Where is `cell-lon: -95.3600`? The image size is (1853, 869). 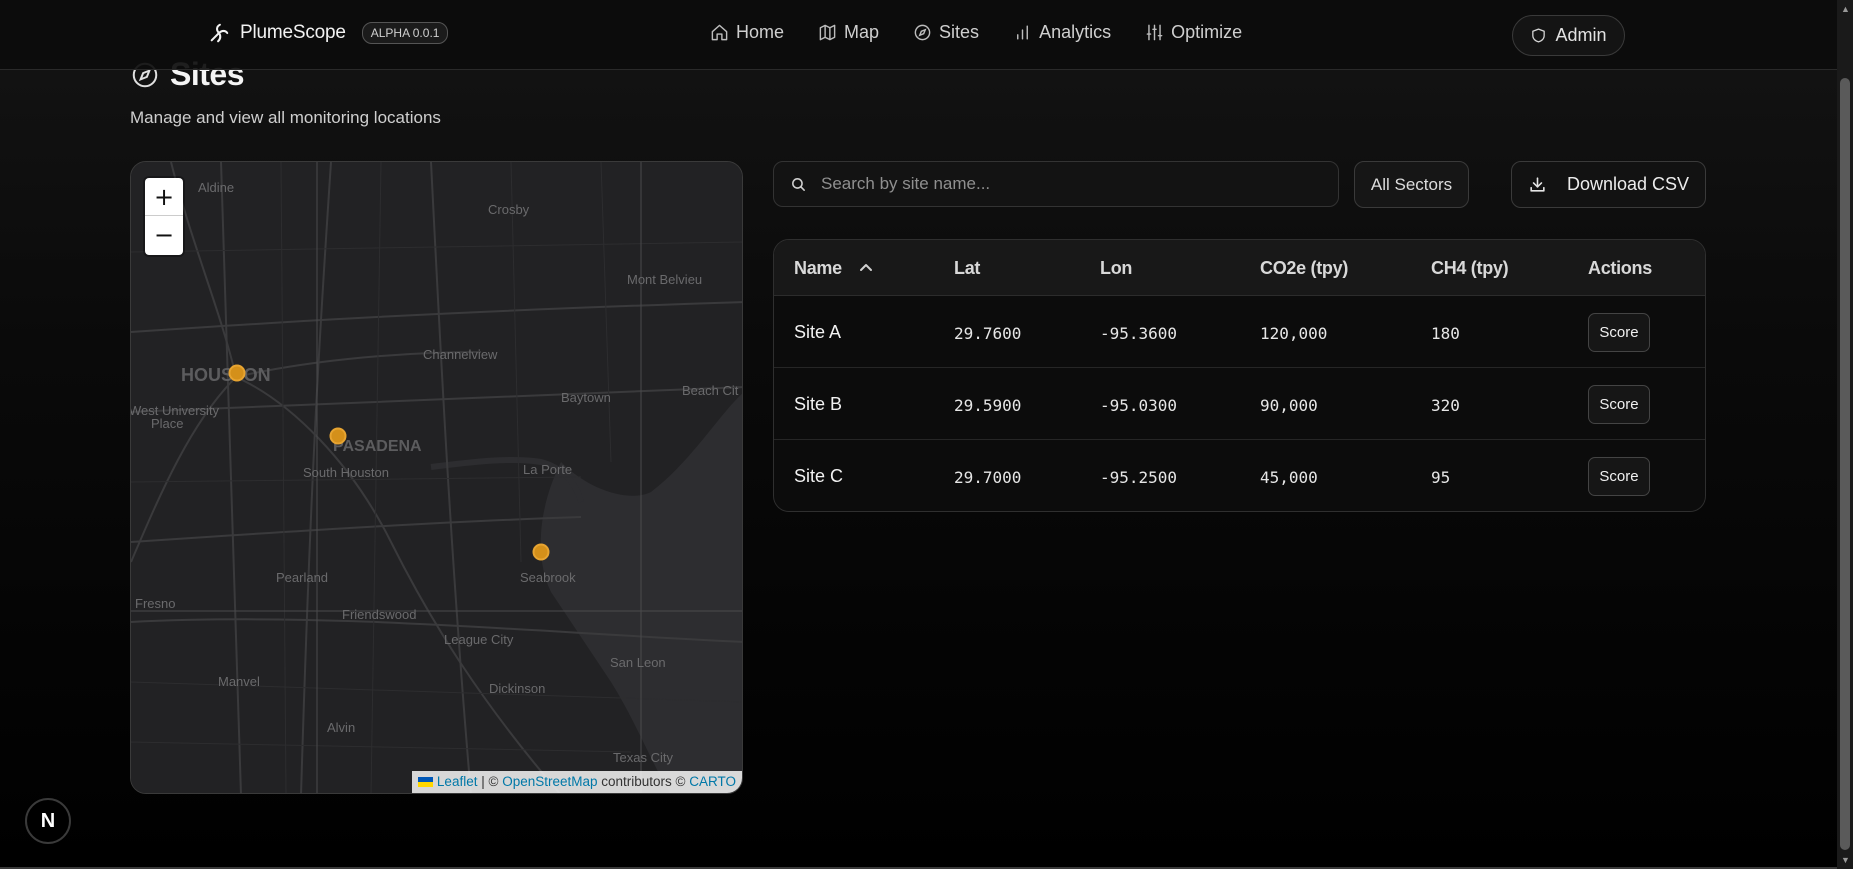 cell-lon: -95.3600 is located at coordinates (1139, 333).